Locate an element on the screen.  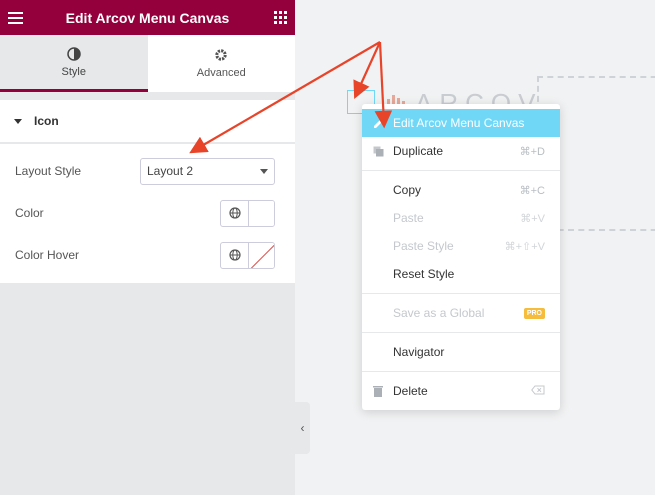
chevron-left-icon: ‹ is located at coordinates (302, 428).